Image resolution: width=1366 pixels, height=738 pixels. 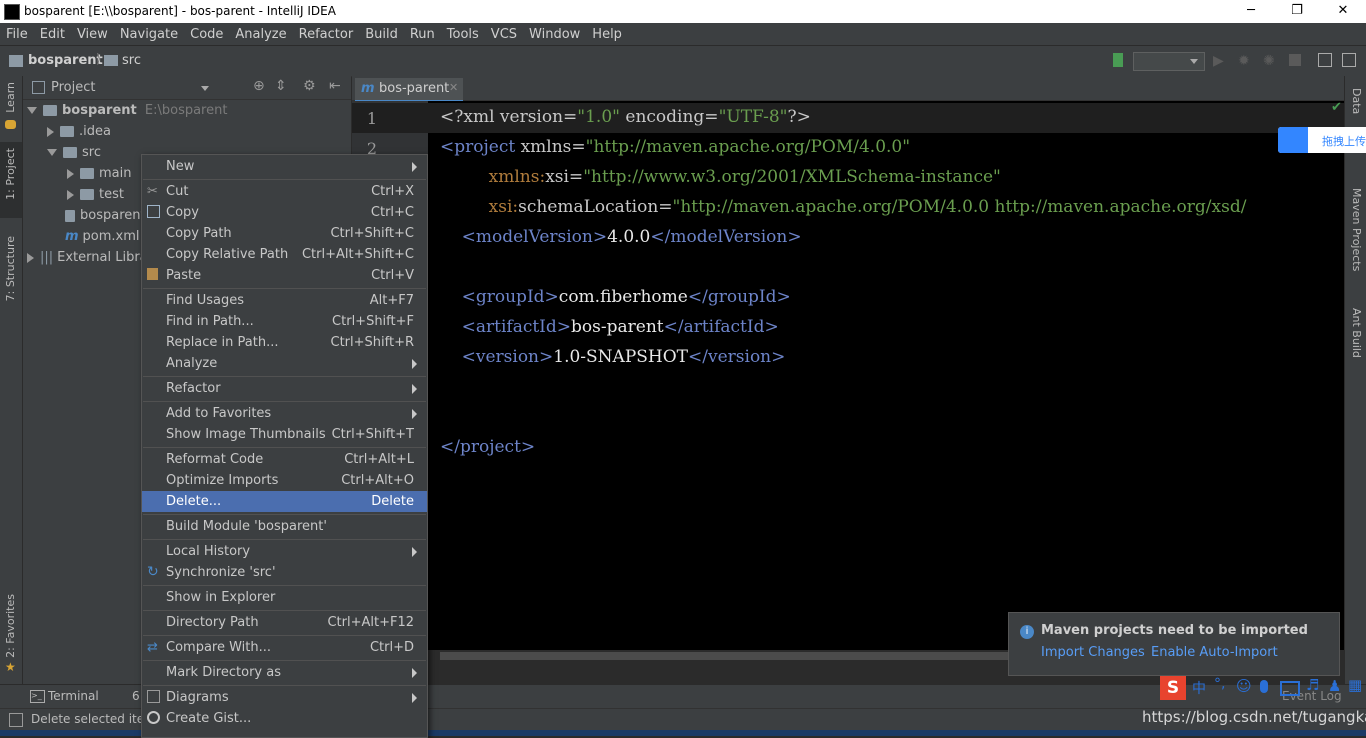 What do you see at coordinates (74, 152) in the screenshot?
I see `tree-node-src: src` at bounding box center [74, 152].